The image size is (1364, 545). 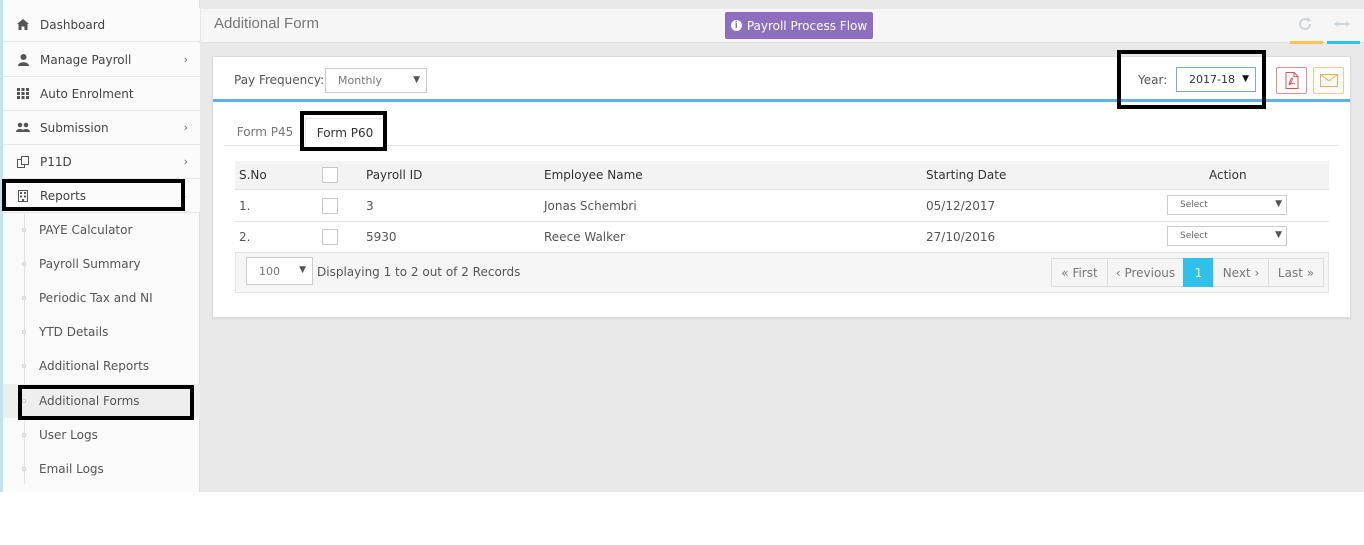 I want to click on sidebar-subitem-email-logs: Email Logs, so click(x=101, y=469).